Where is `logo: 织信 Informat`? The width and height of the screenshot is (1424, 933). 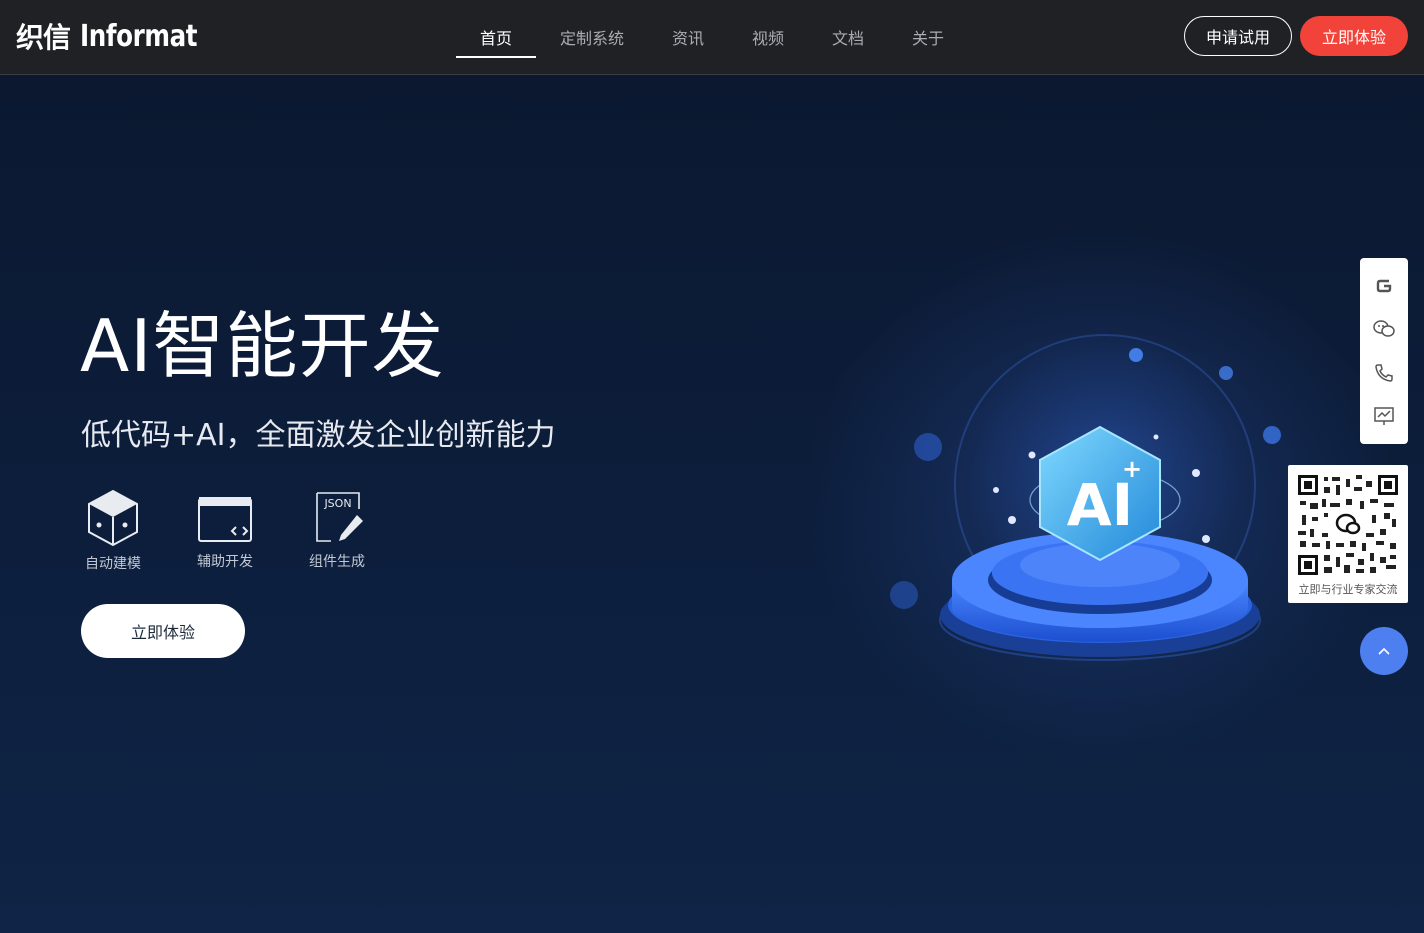
logo: 织信 Informat is located at coordinates (119, 36).